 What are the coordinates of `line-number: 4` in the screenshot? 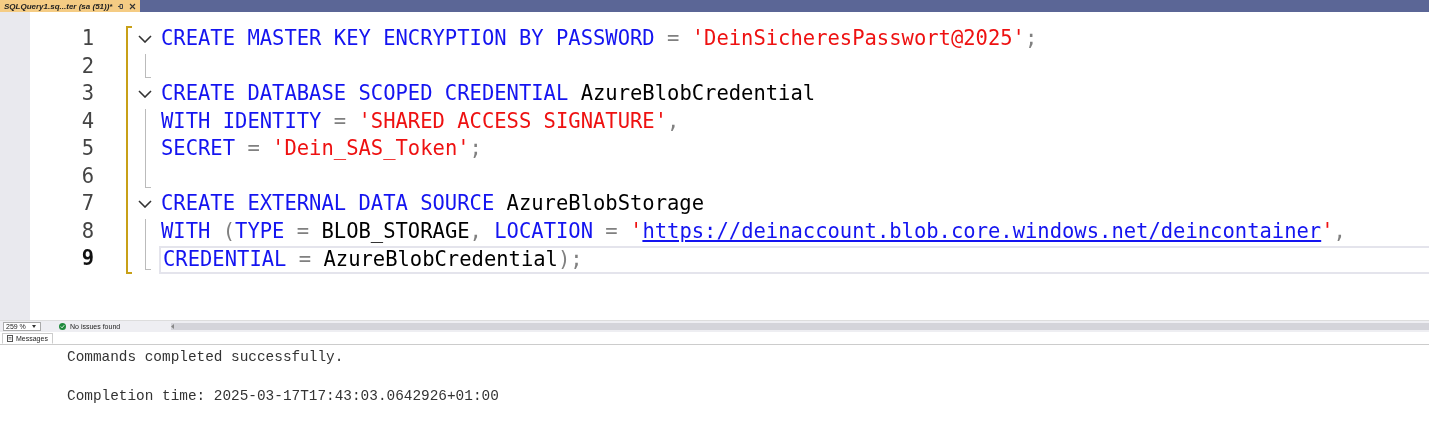 It's located at (87, 121).